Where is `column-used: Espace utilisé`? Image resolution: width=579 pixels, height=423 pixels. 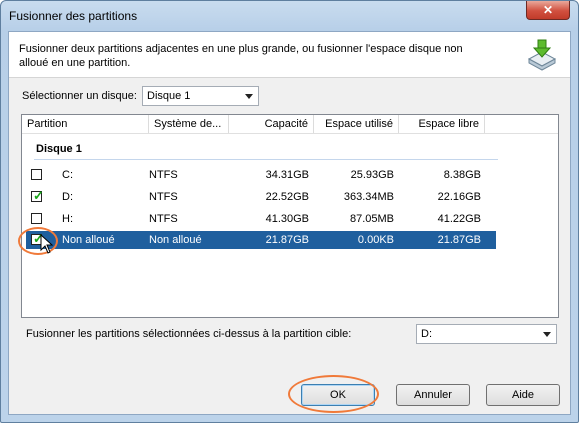 column-used: Espace utilisé is located at coordinates (356, 124).